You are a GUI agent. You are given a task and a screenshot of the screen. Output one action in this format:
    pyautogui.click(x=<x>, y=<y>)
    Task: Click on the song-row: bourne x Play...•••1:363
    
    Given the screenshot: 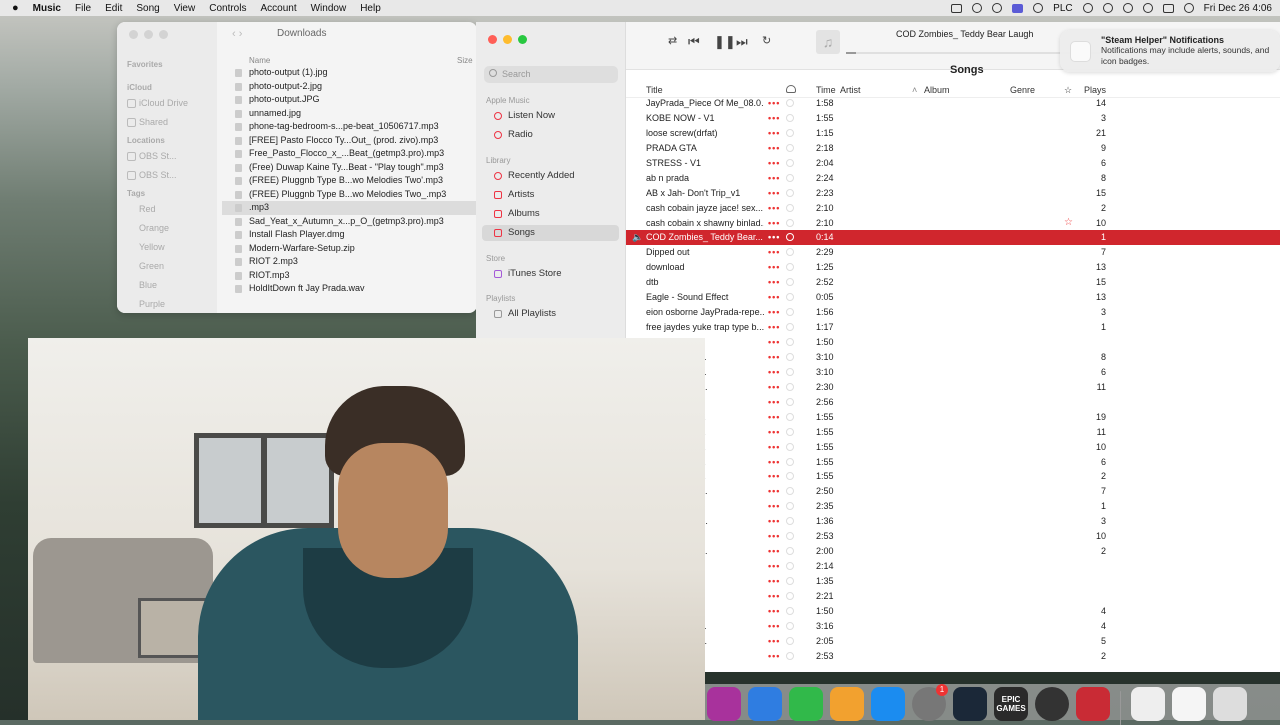 What is the action you would take?
    pyautogui.click(x=953, y=521)
    